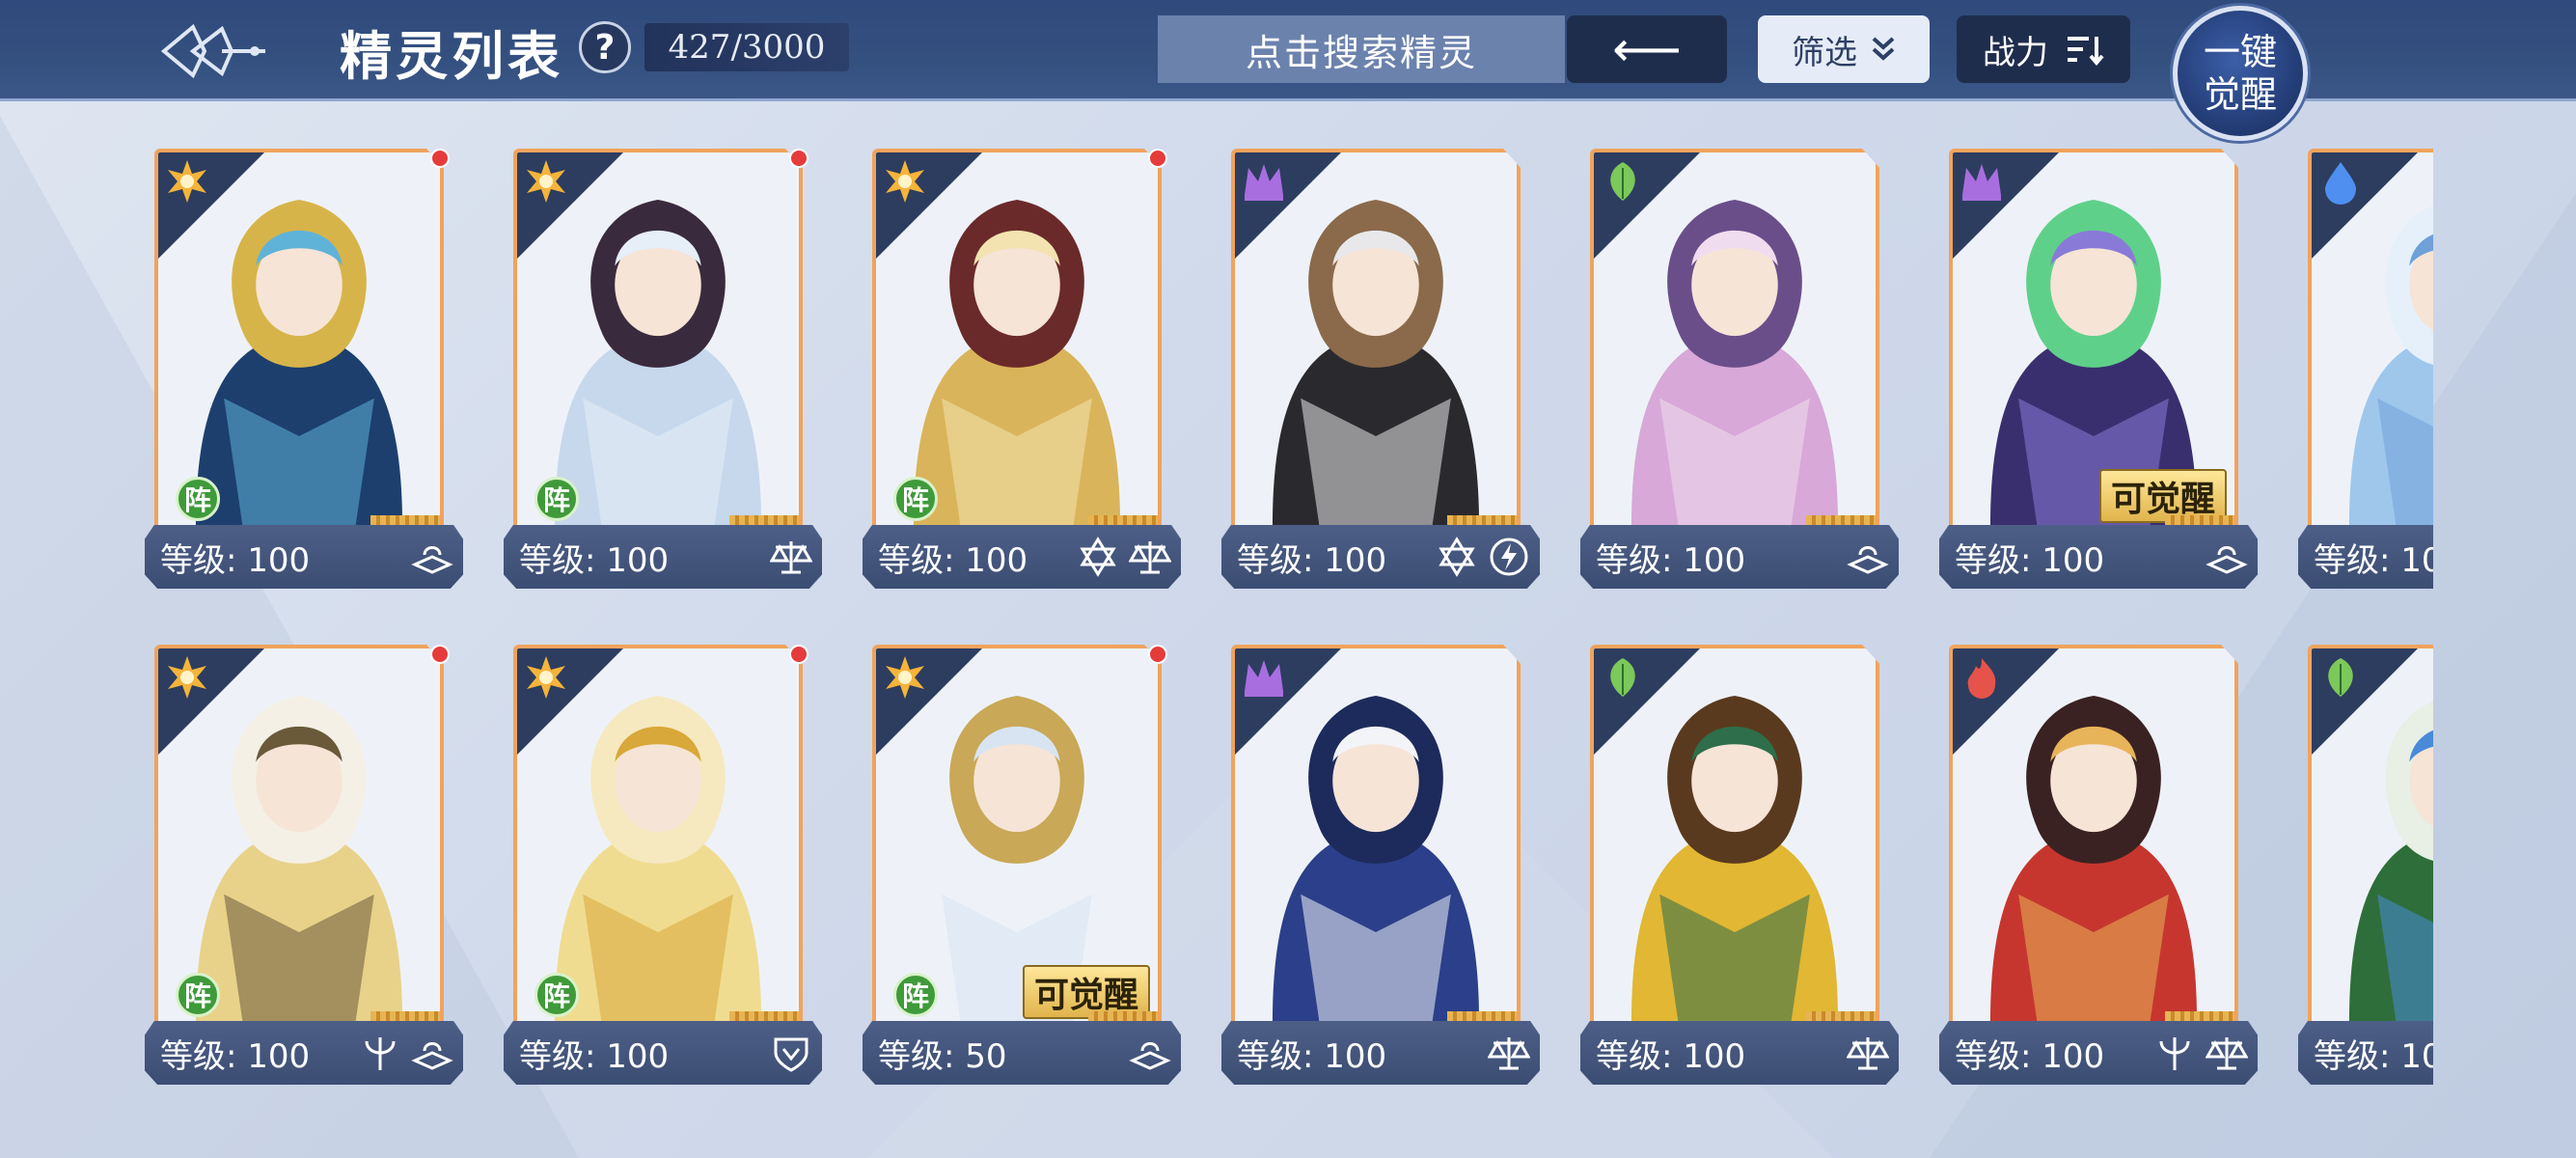  I want to click on spirit-count: 427/3000, so click(747, 47).